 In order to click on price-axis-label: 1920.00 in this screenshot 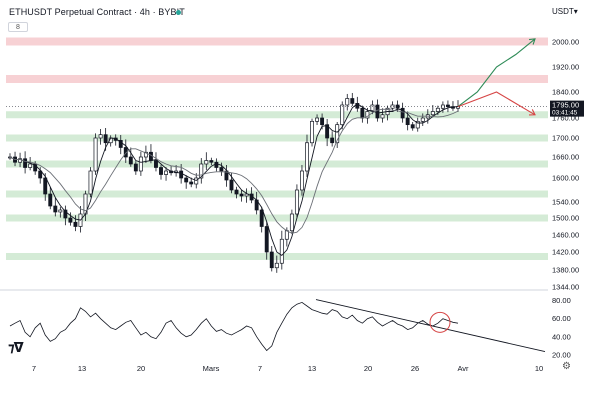, I will do `click(565, 67)`.